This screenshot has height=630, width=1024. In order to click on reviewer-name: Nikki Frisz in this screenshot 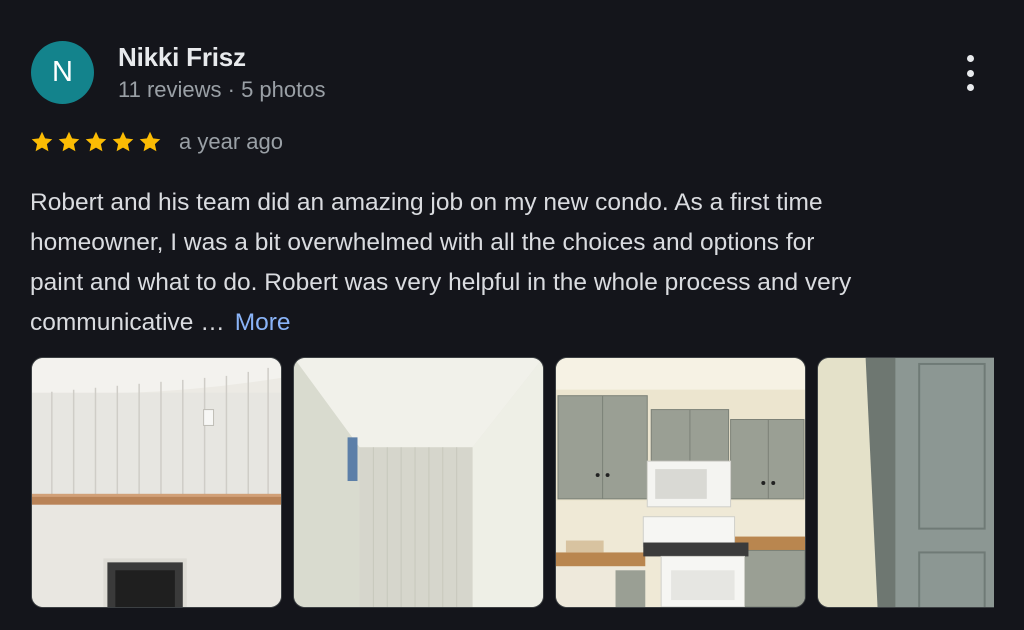, I will do `click(182, 57)`.